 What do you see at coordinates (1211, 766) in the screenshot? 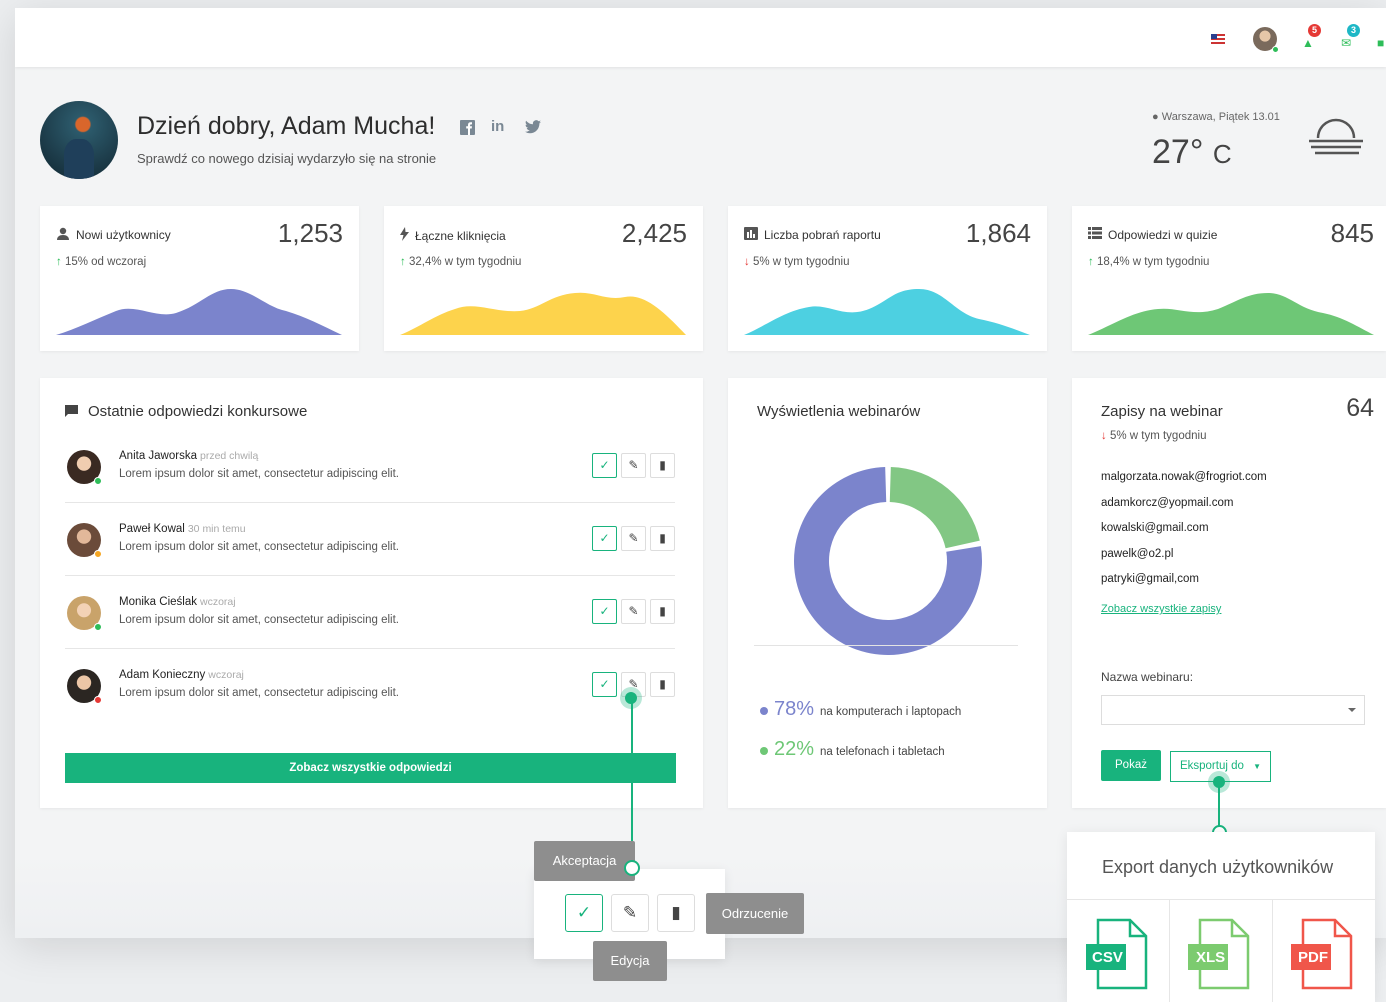
I see `export-button-label: Eksportuj do` at bounding box center [1211, 766].